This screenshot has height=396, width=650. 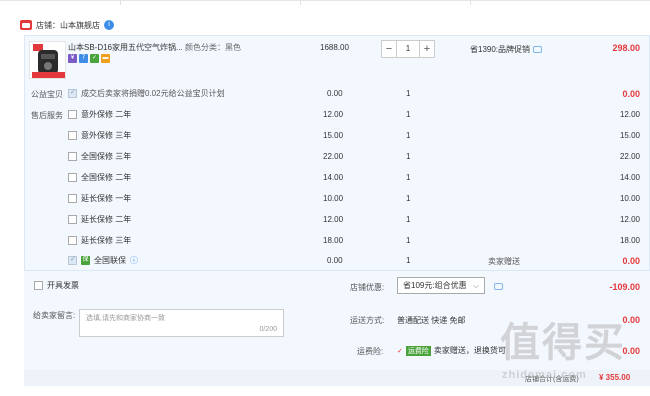 I want to click on service-name: 意外保修 三年, so click(x=106, y=135).